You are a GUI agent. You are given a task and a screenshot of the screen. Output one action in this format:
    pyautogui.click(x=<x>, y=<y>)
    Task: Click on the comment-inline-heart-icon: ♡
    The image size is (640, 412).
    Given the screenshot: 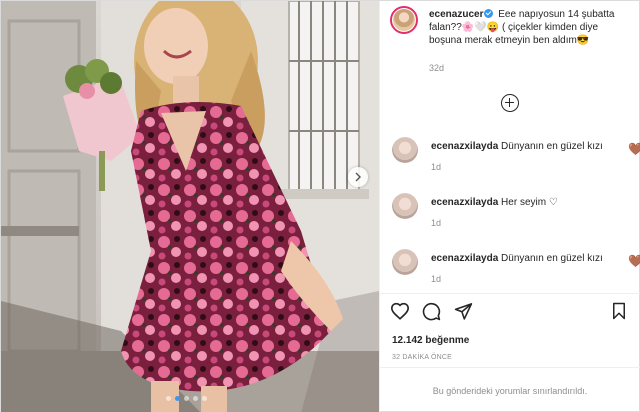 What is the action you would take?
    pyautogui.click(x=553, y=202)
    